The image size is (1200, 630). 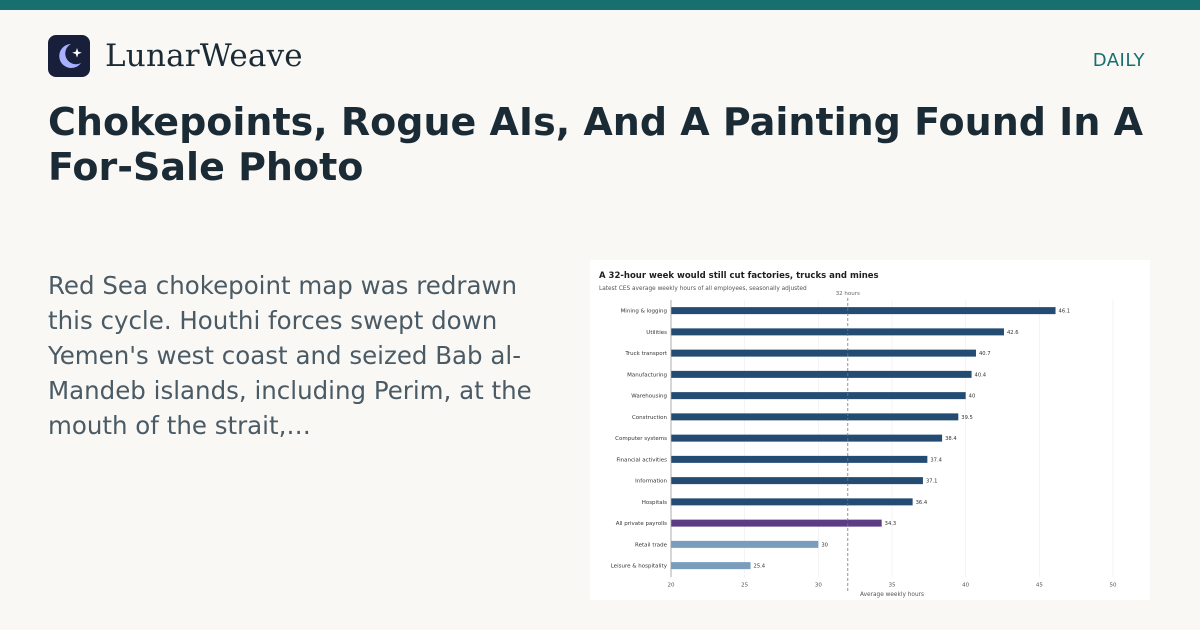 What do you see at coordinates (848, 294) in the screenshot?
I see `reference-line-label: 32 hours` at bounding box center [848, 294].